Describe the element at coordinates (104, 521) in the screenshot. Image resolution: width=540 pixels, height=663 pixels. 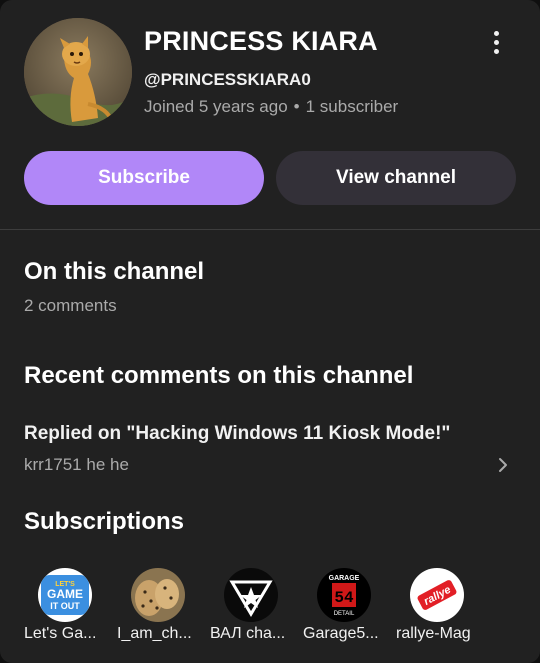
I see `subscriptions-heading: Subscriptions` at that location.